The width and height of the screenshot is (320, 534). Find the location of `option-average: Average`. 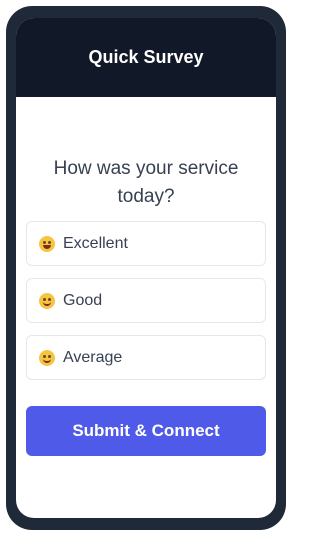

option-average: Average is located at coordinates (146, 357).